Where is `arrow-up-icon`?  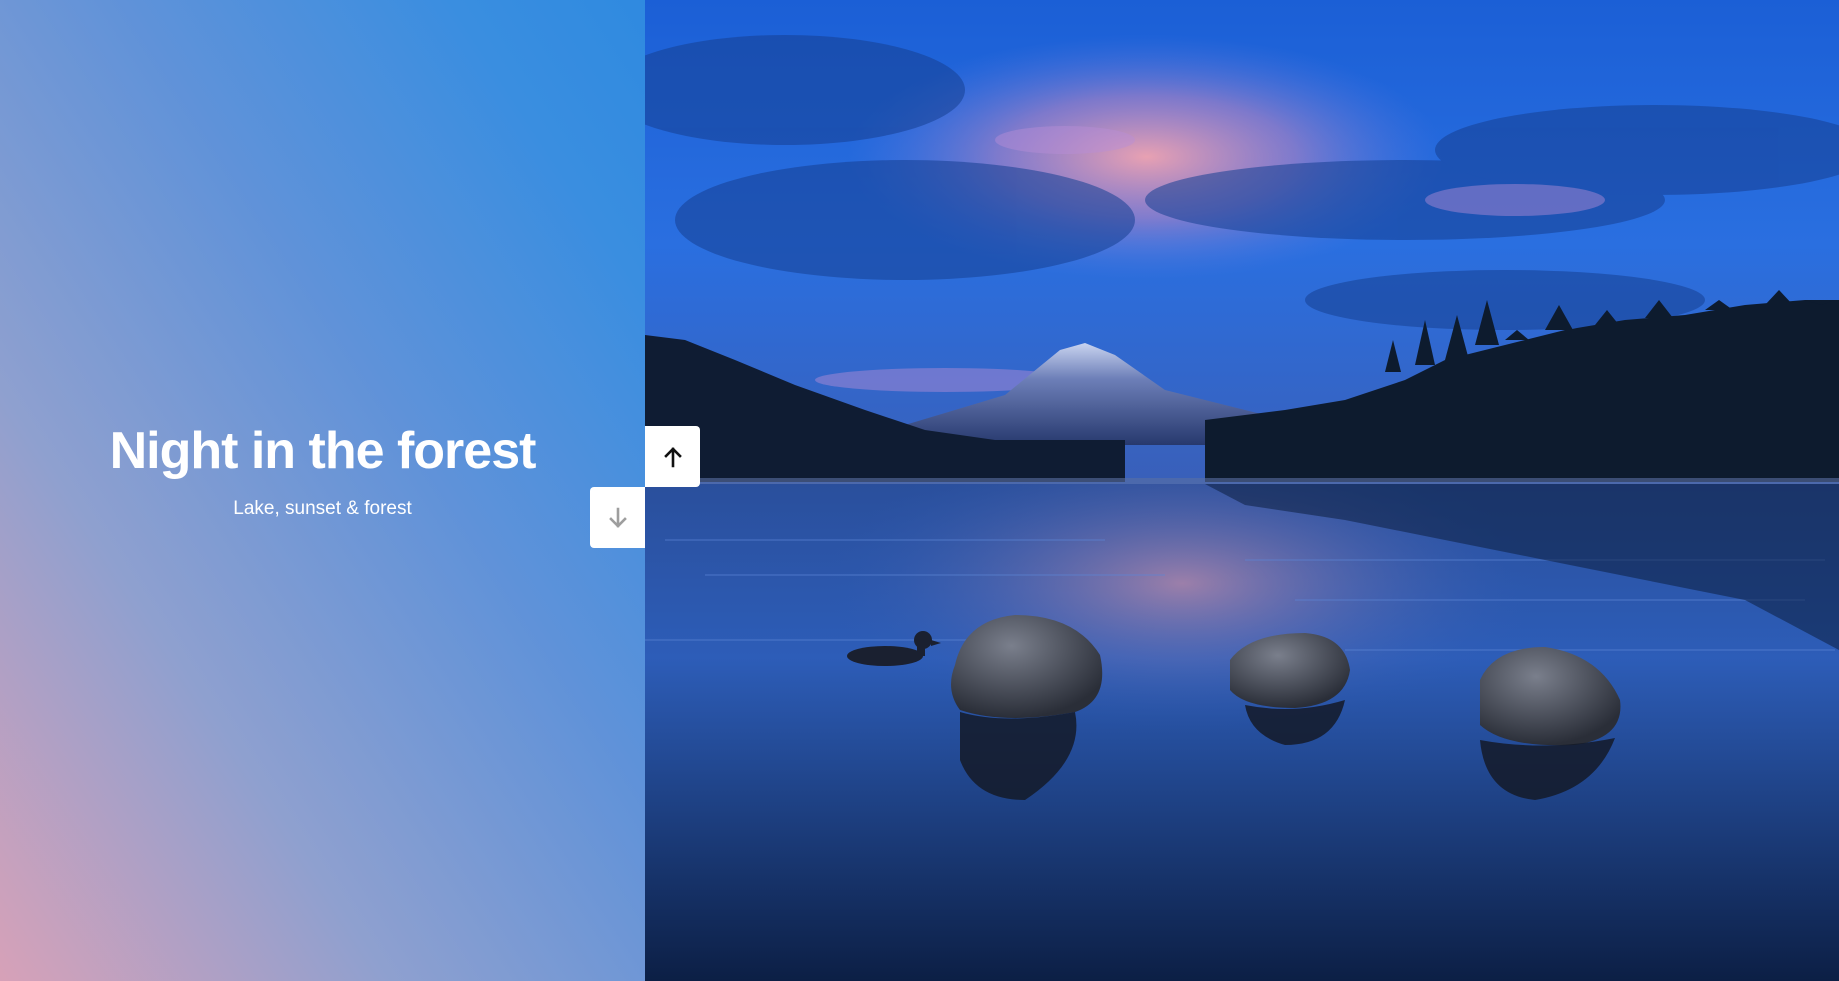
arrow-up-icon is located at coordinates (672, 456).